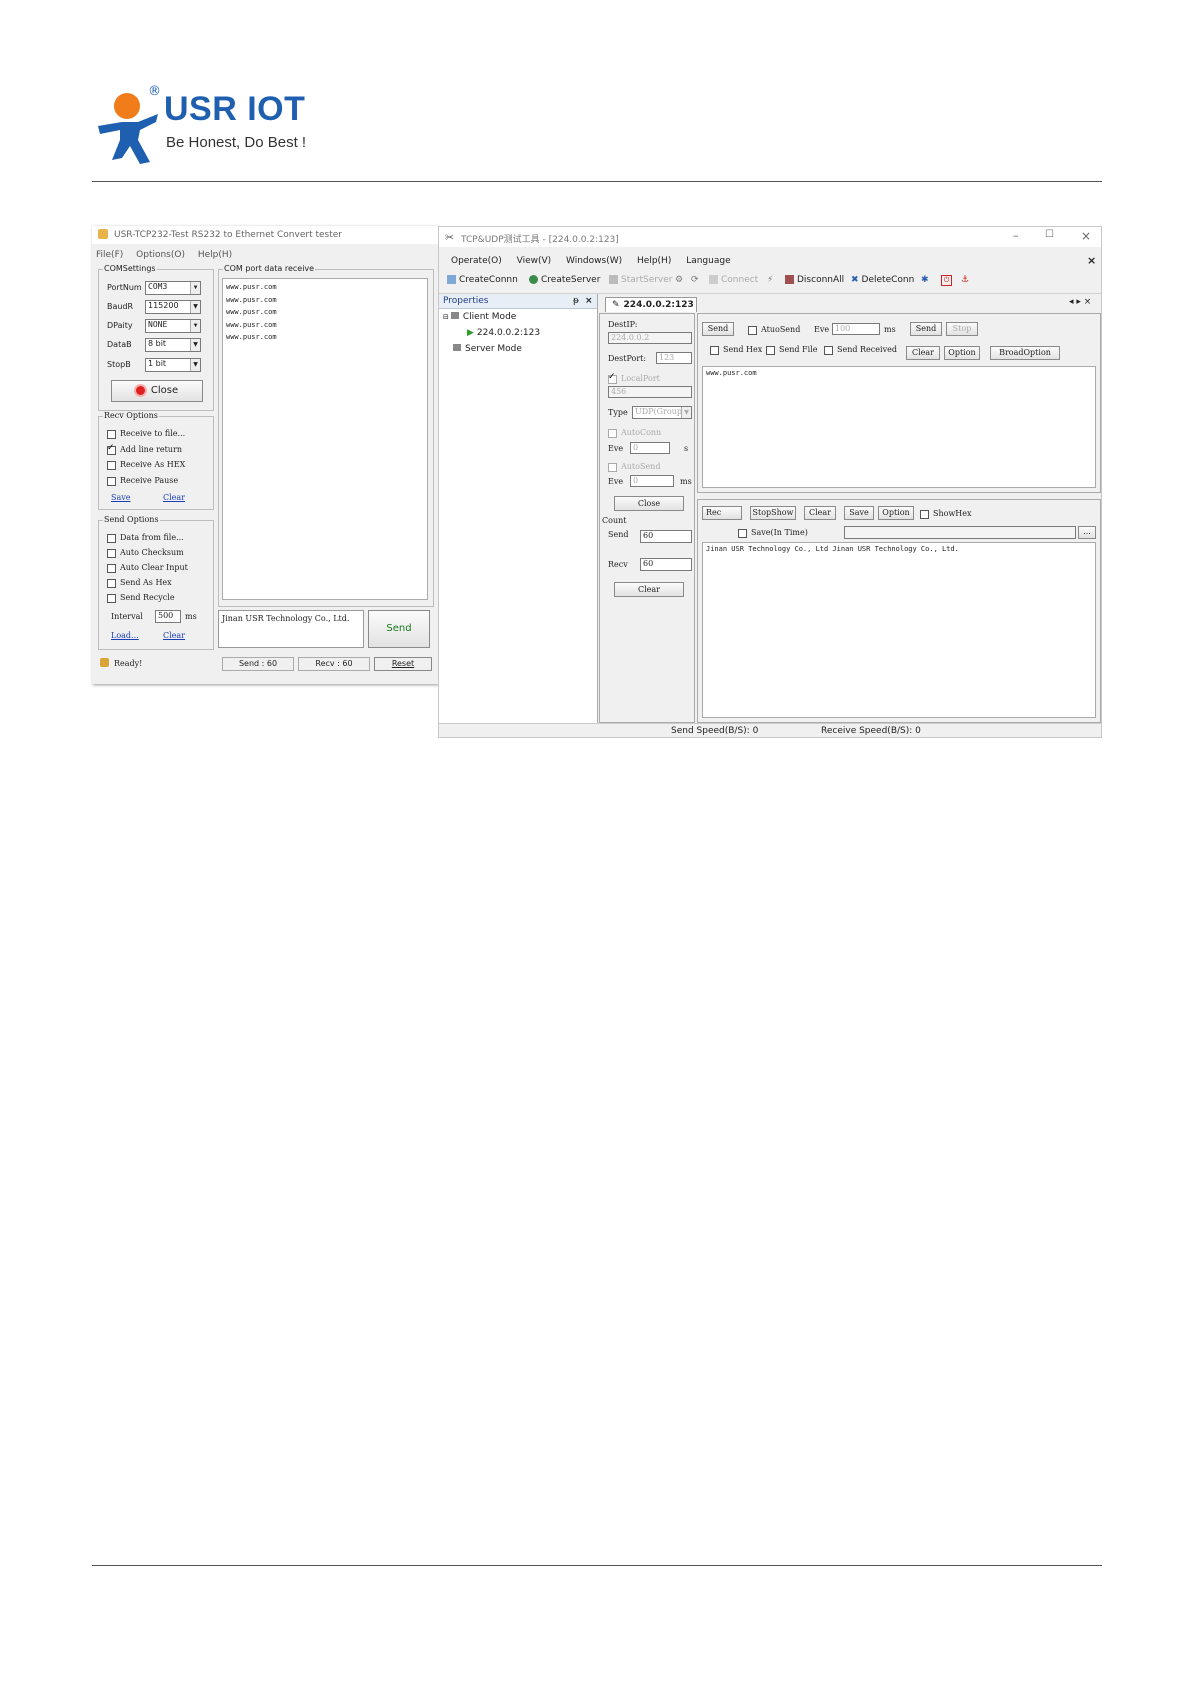 The width and height of the screenshot is (1191, 1684). What do you see at coordinates (174, 497) in the screenshot?
I see `recv-clear-link: Clear` at bounding box center [174, 497].